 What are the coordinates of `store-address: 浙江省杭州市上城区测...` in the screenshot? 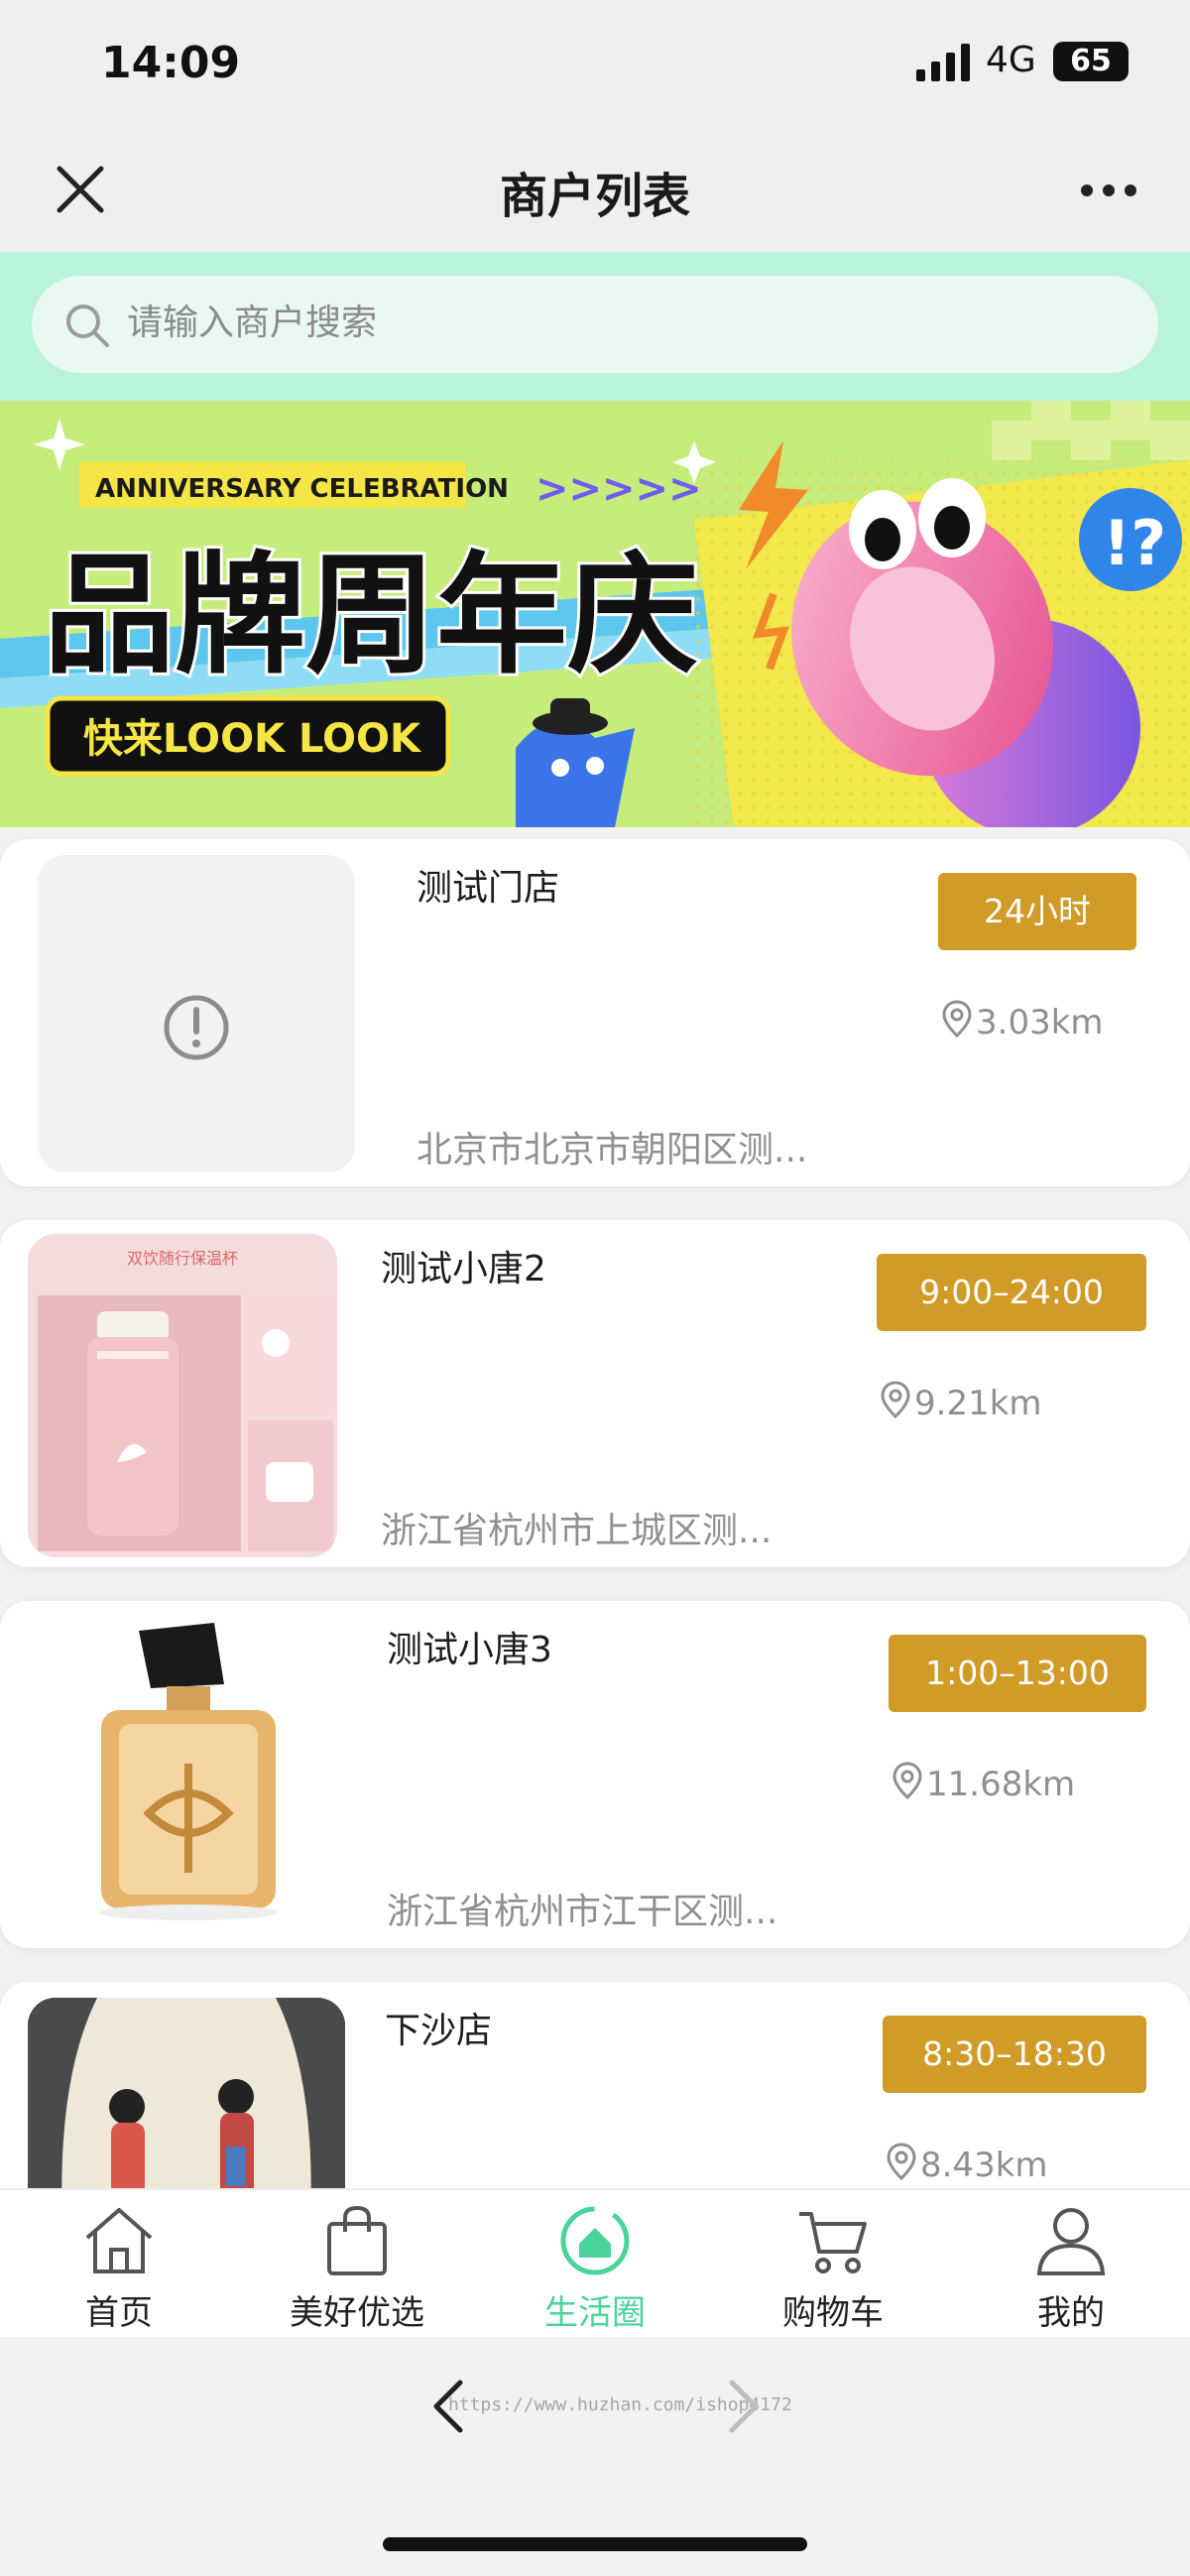 It's located at (577, 1531).